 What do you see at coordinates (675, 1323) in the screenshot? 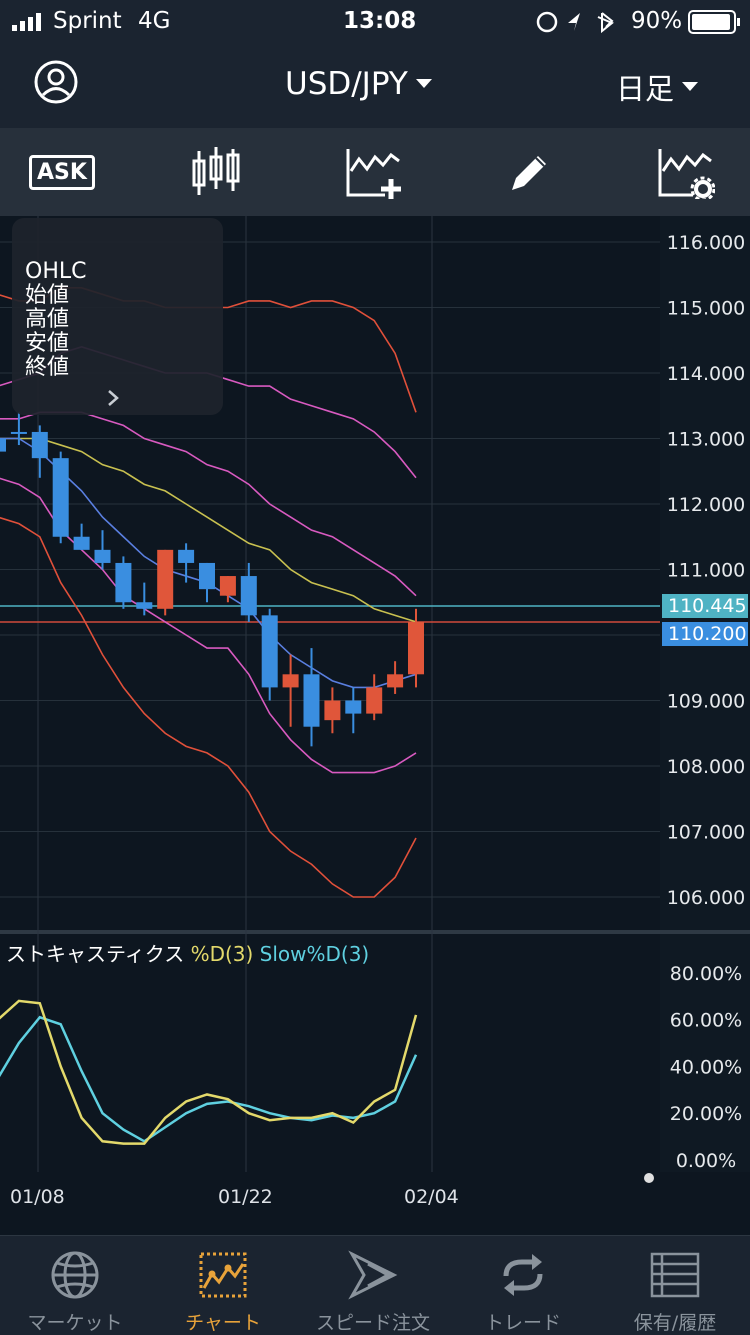
I see `tab-label: 保有/履歴` at bounding box center [675, 1323].